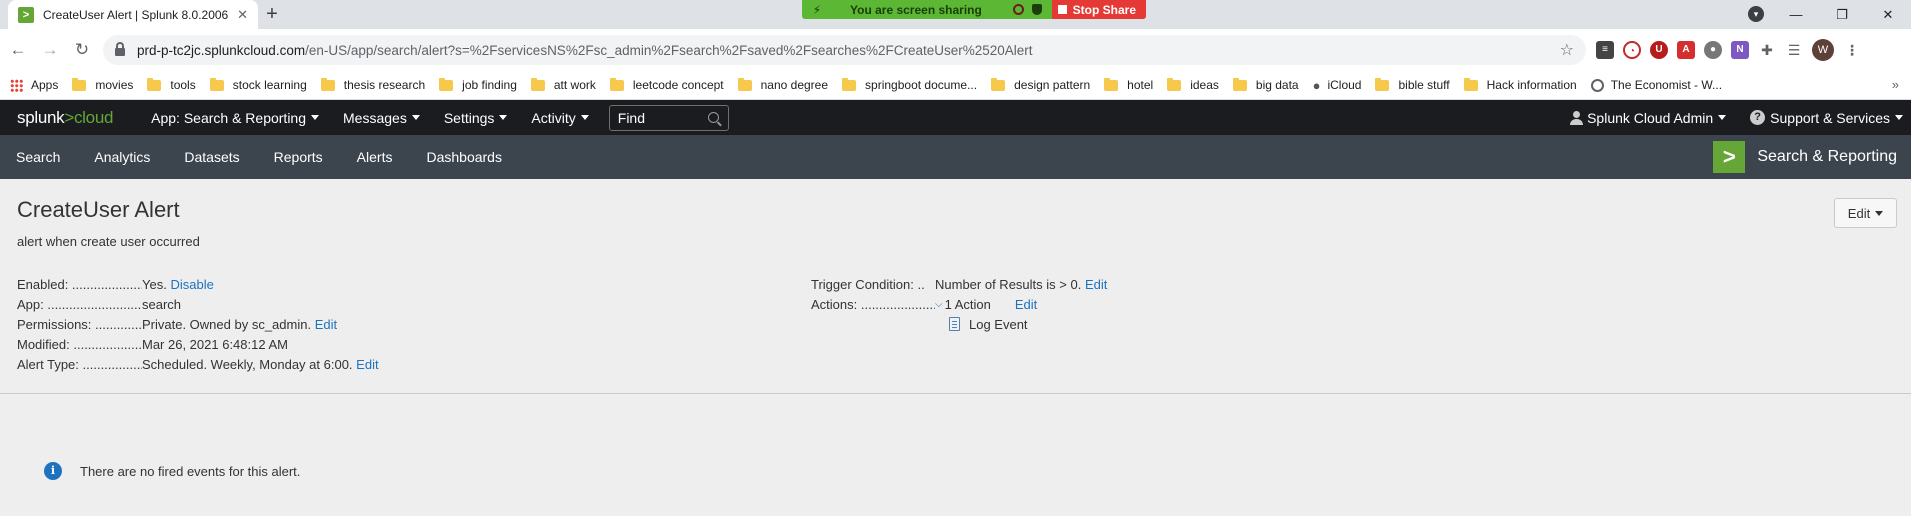  Describe the element at coordinates (98, 209) in the screenshot. I see `page-title: CreateUser Alert` at that location.